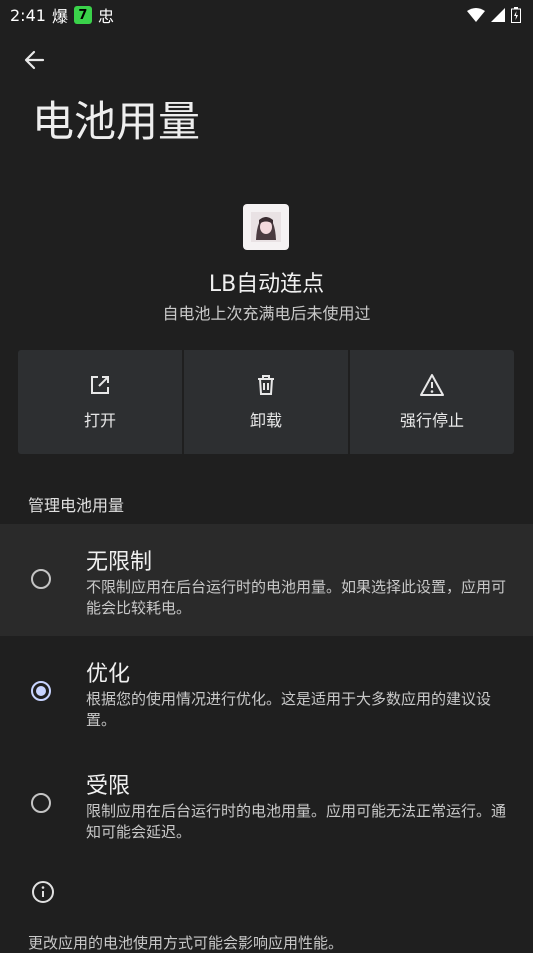  I want to click on option-description: 根据您的使用情况进行优化。这是适用于大多数应用的建议设置。, so click(289, 709).